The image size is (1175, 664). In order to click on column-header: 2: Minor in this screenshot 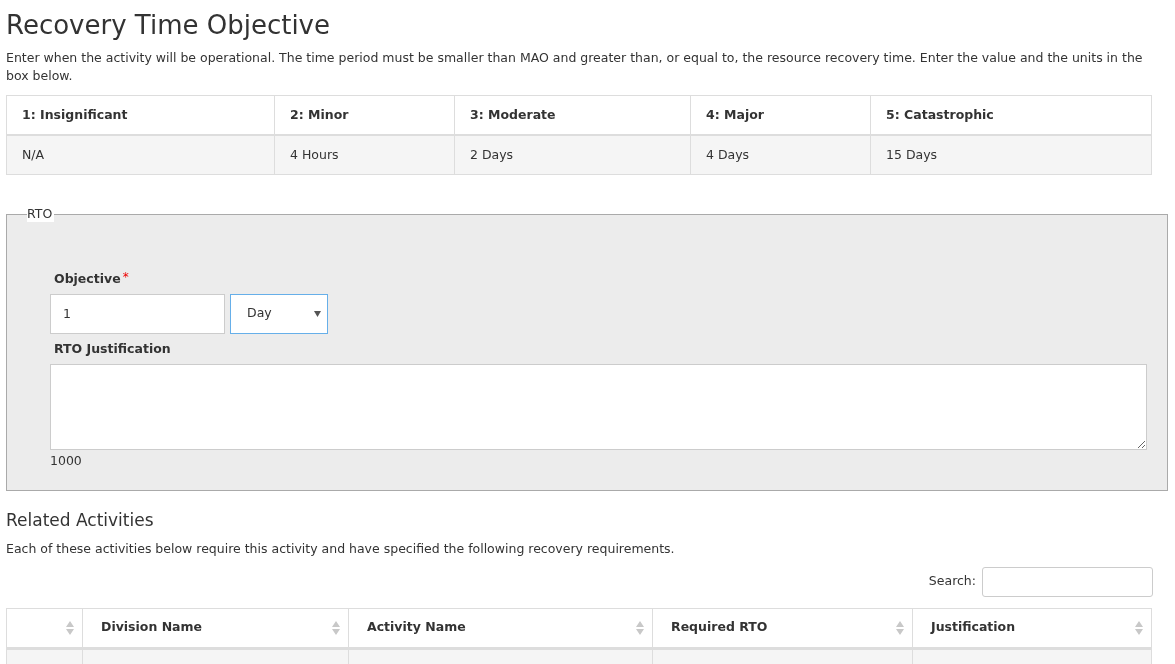, I will do `click(364, 115)`.